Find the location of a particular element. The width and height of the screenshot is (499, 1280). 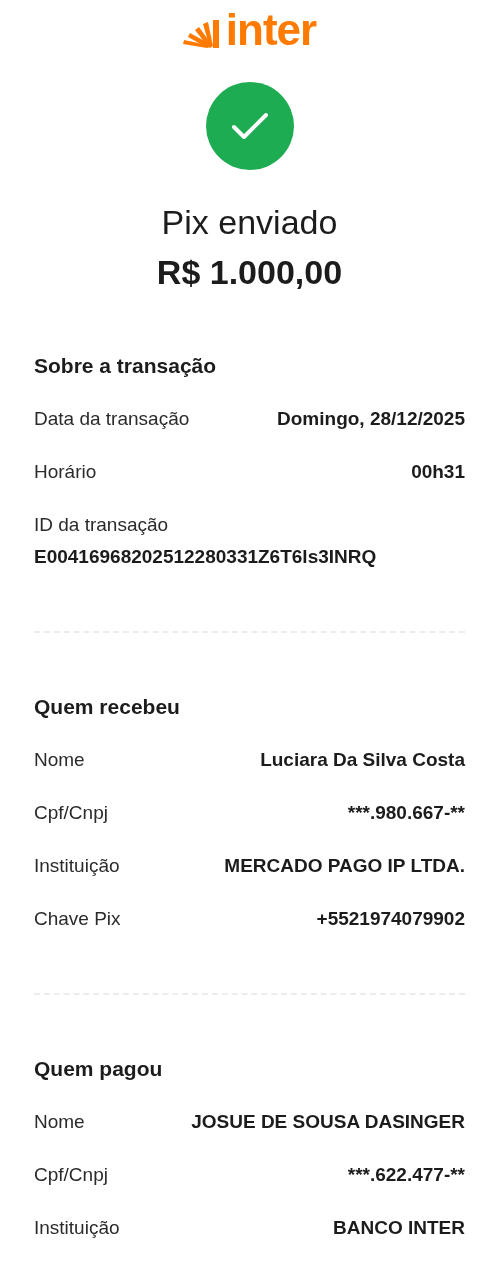

amount: R$ 1.000,00 is located at coordinates (249, 272).